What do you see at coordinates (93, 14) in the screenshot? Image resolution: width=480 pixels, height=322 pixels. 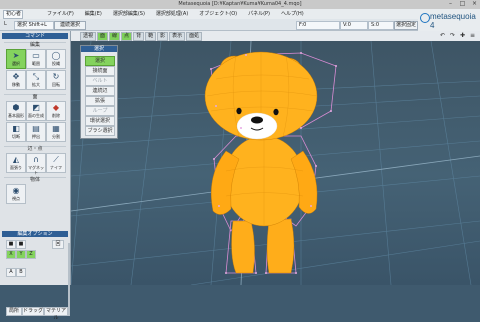 I see `menu-edit: 編集(E)` at bounding box center [93, 14].